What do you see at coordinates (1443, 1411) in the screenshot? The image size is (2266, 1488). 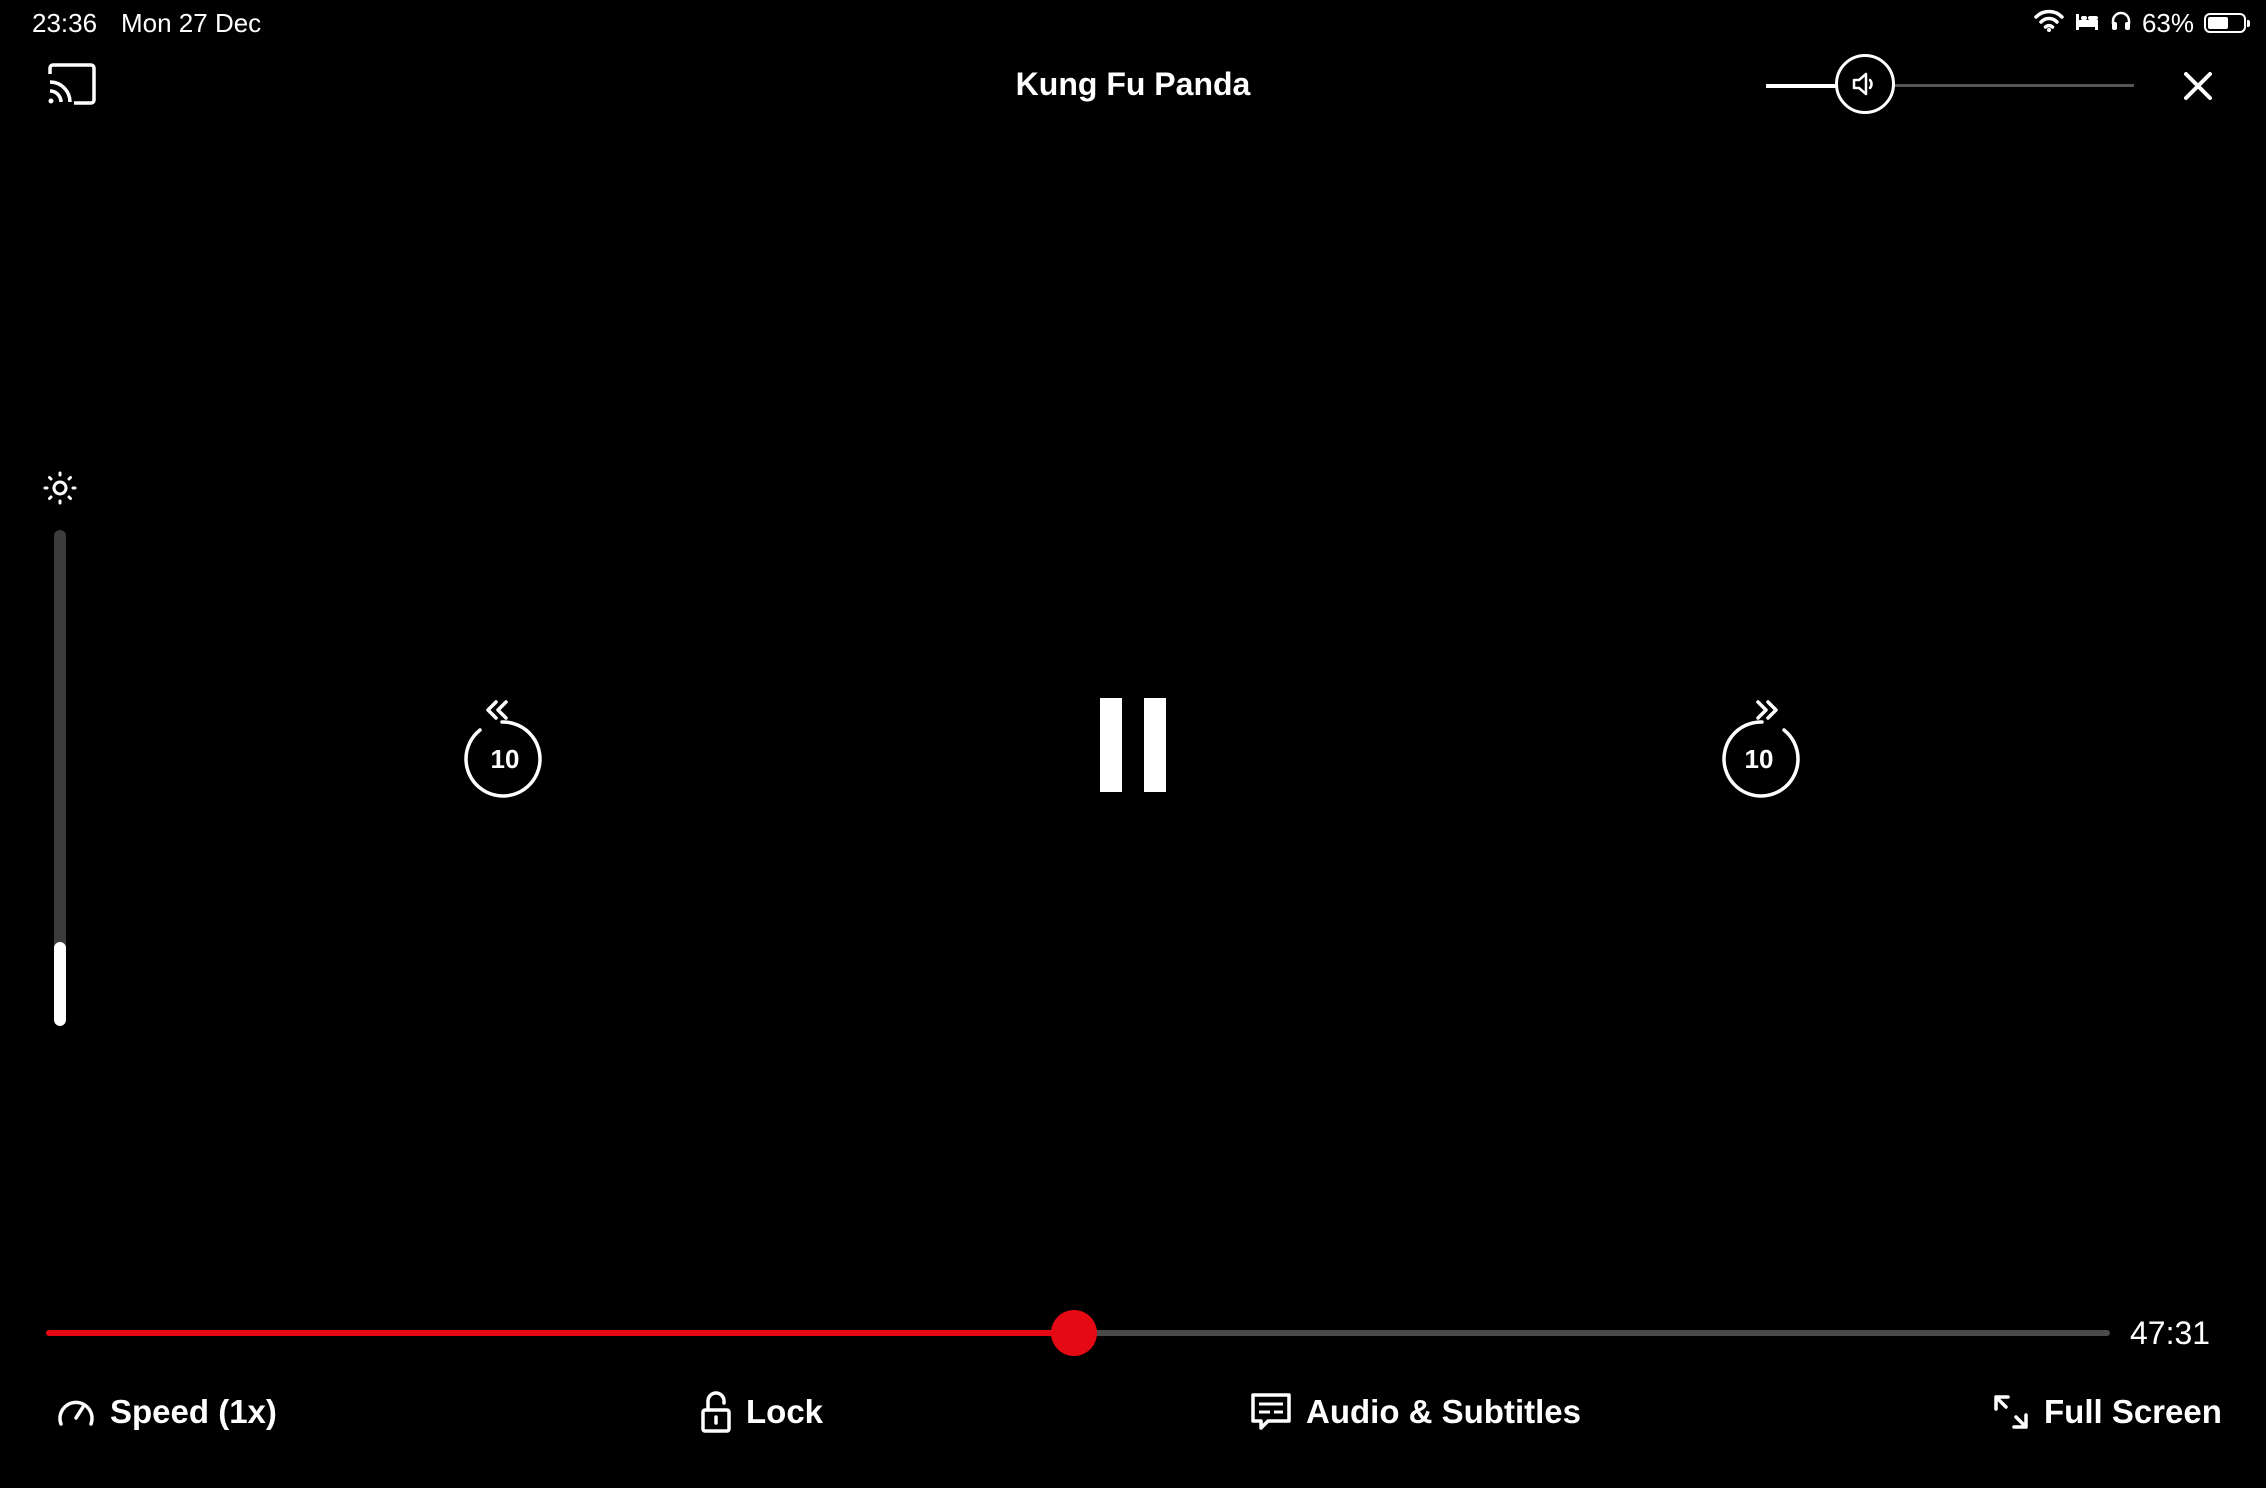 I see `audio-subtitles-label: Audio & Subtitles` at bounding box center [1443, 1411].